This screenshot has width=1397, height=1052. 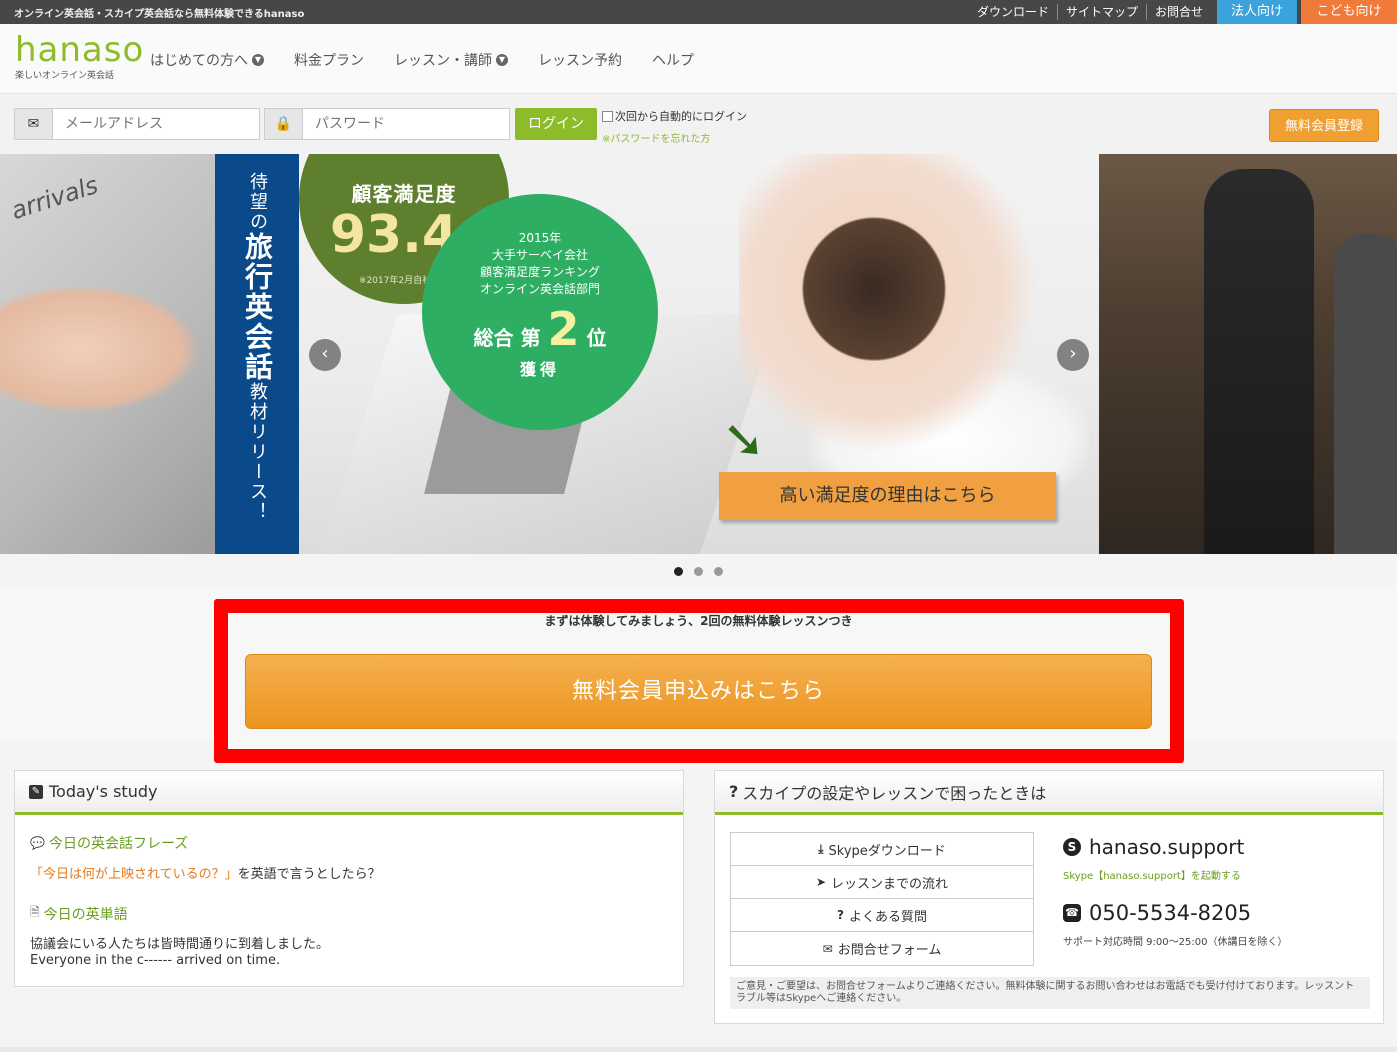 What do you see at coordinates (821, 882) in the screenshot?
I see `pointer-icon: ➤` at bounding box center [821, 882].